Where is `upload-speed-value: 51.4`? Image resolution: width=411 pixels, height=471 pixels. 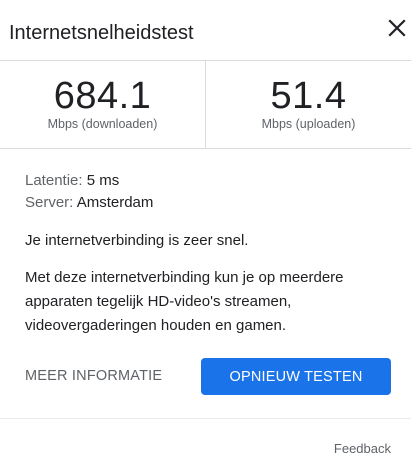 upload-speed-value: 51.4 is located at coordinates (308, 96).